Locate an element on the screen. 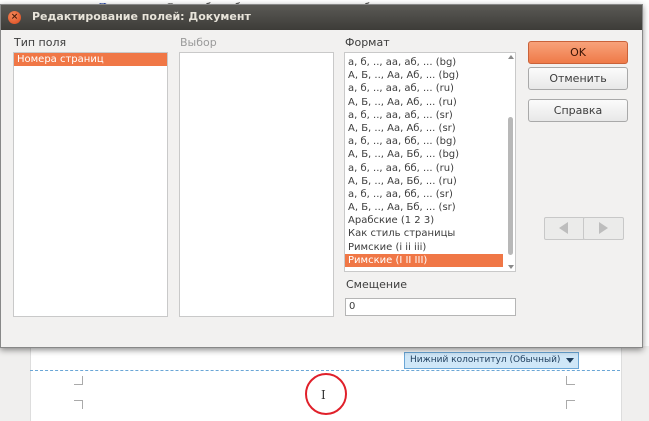  arrow-left-icon is located at coordinates (563, 228).